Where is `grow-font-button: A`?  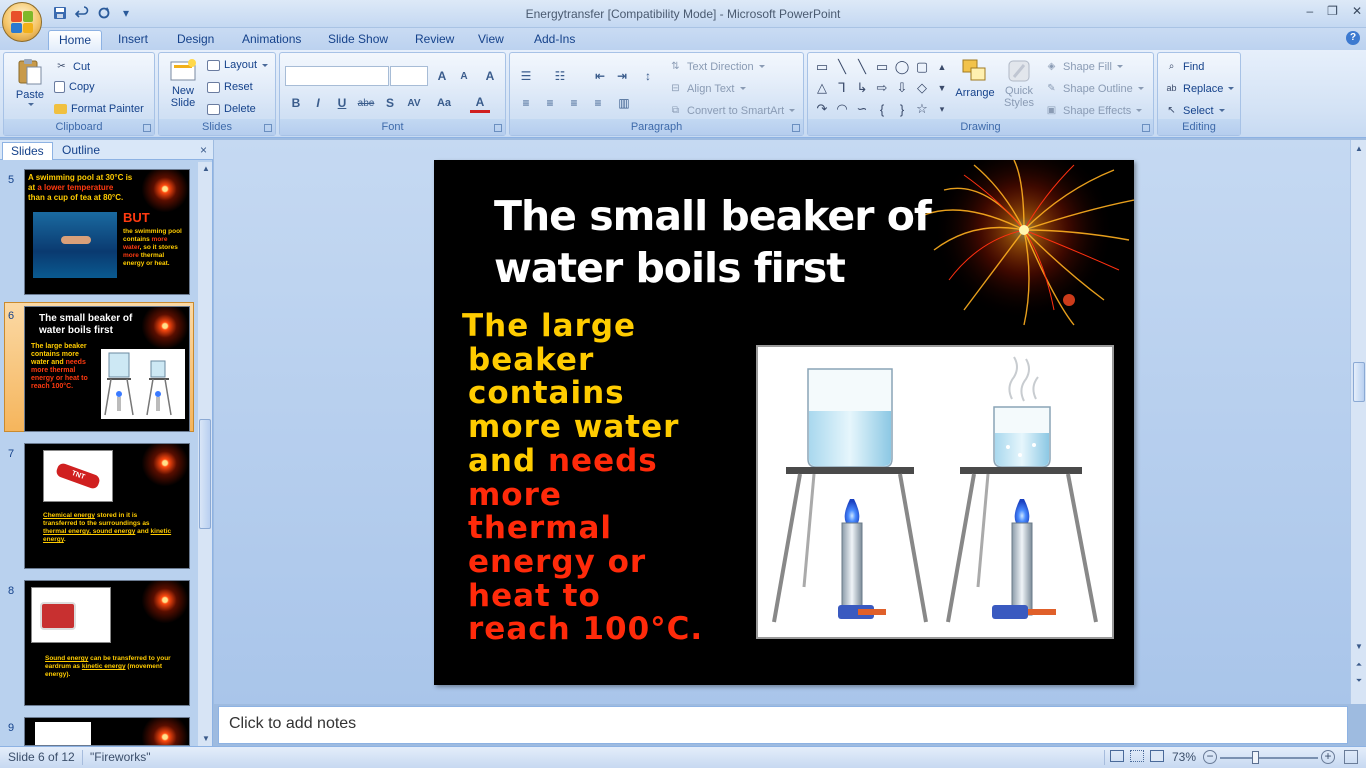
grow-font-button: A is located at coordinates (442, 76).